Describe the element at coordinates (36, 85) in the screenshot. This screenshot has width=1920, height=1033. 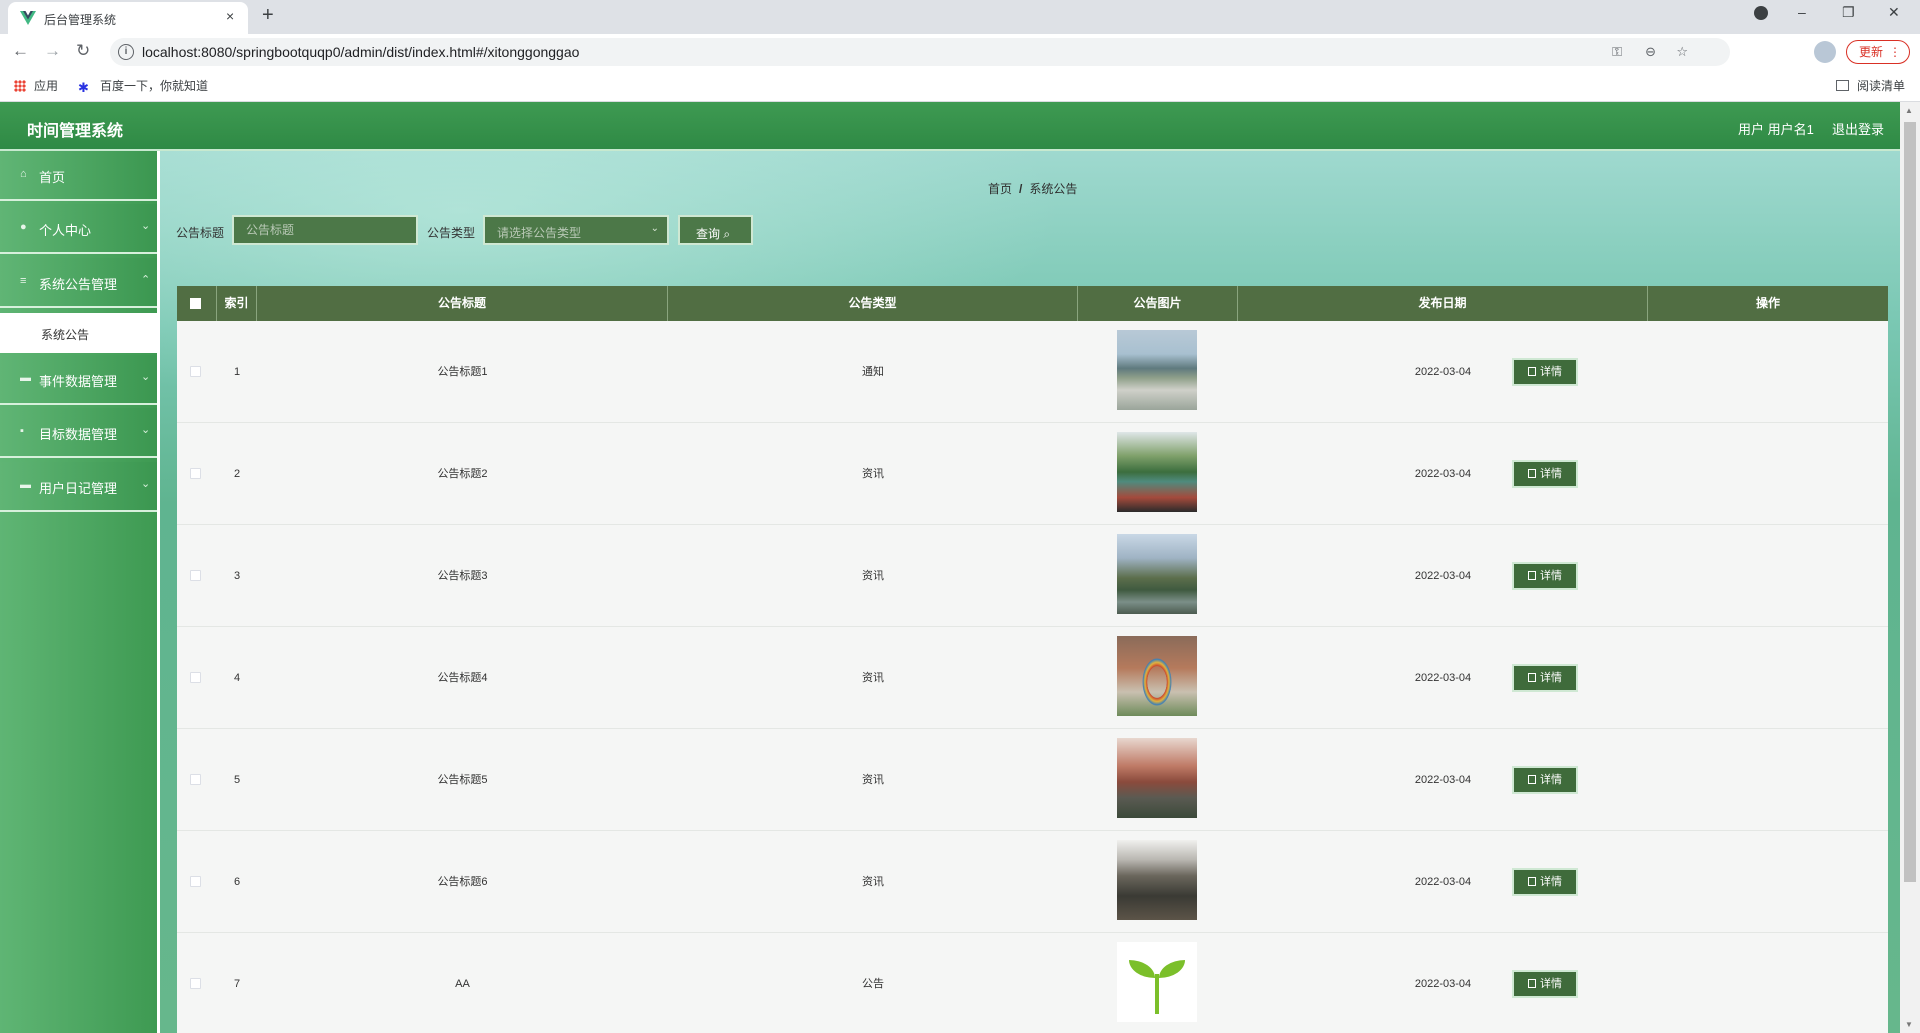
I see `bookmark-apps: 应用` at that location.